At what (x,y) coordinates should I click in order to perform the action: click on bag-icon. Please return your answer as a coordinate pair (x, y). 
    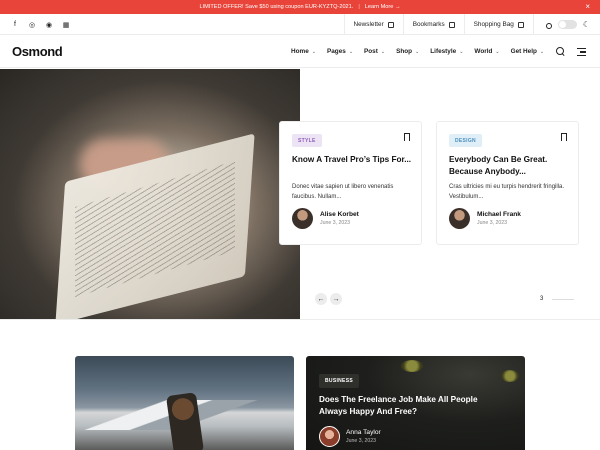
    Looking at the image, I should click on (520, 24).